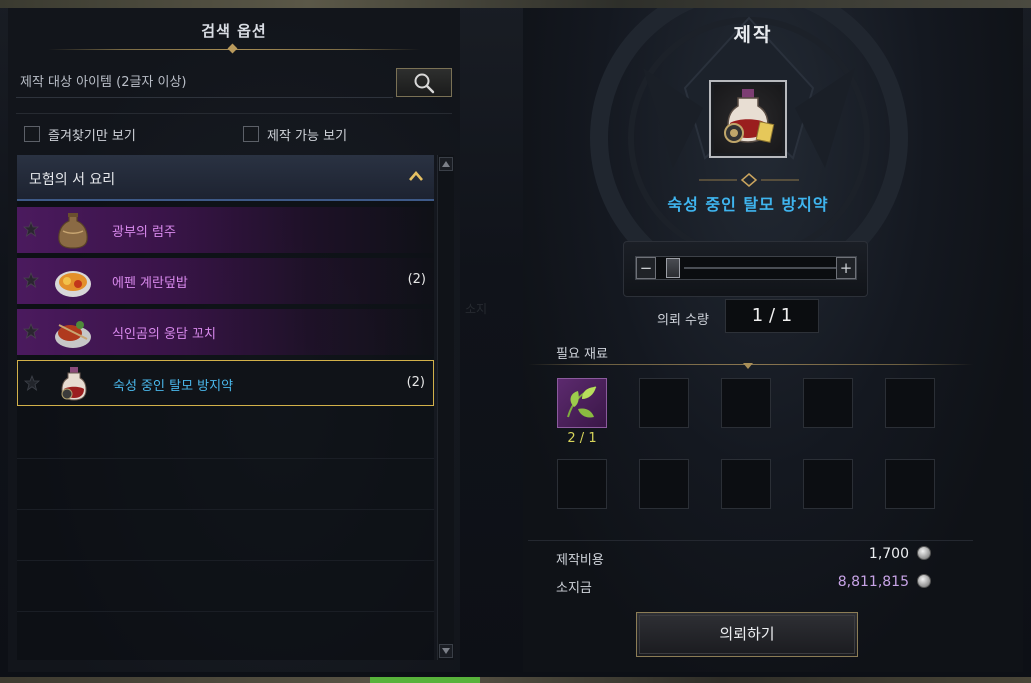  I want to click on bottom-border, so click(515, 680).